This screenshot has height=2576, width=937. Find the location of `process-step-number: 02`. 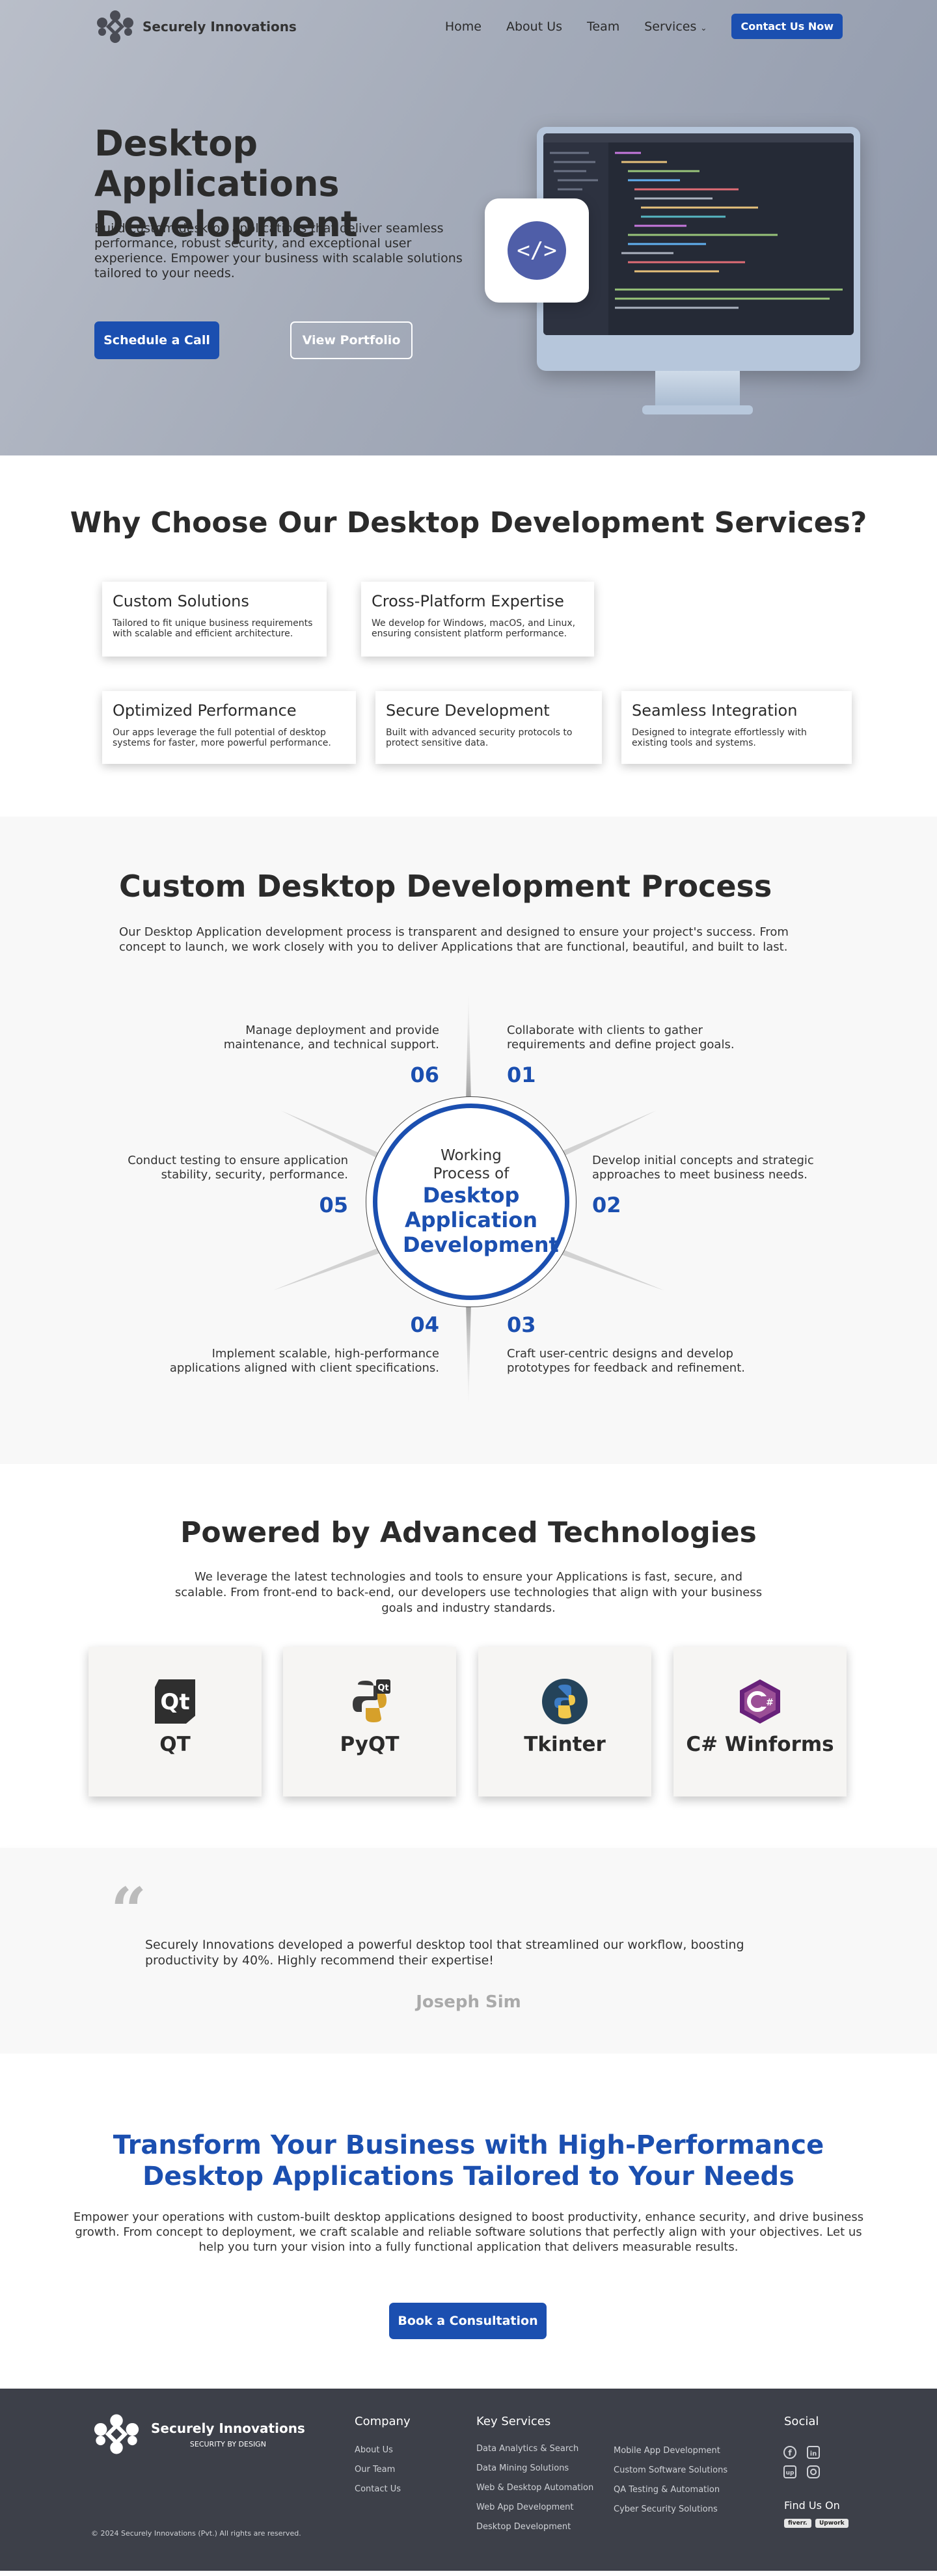

process-step-number: 02 is located at coordinates (606, 1205).